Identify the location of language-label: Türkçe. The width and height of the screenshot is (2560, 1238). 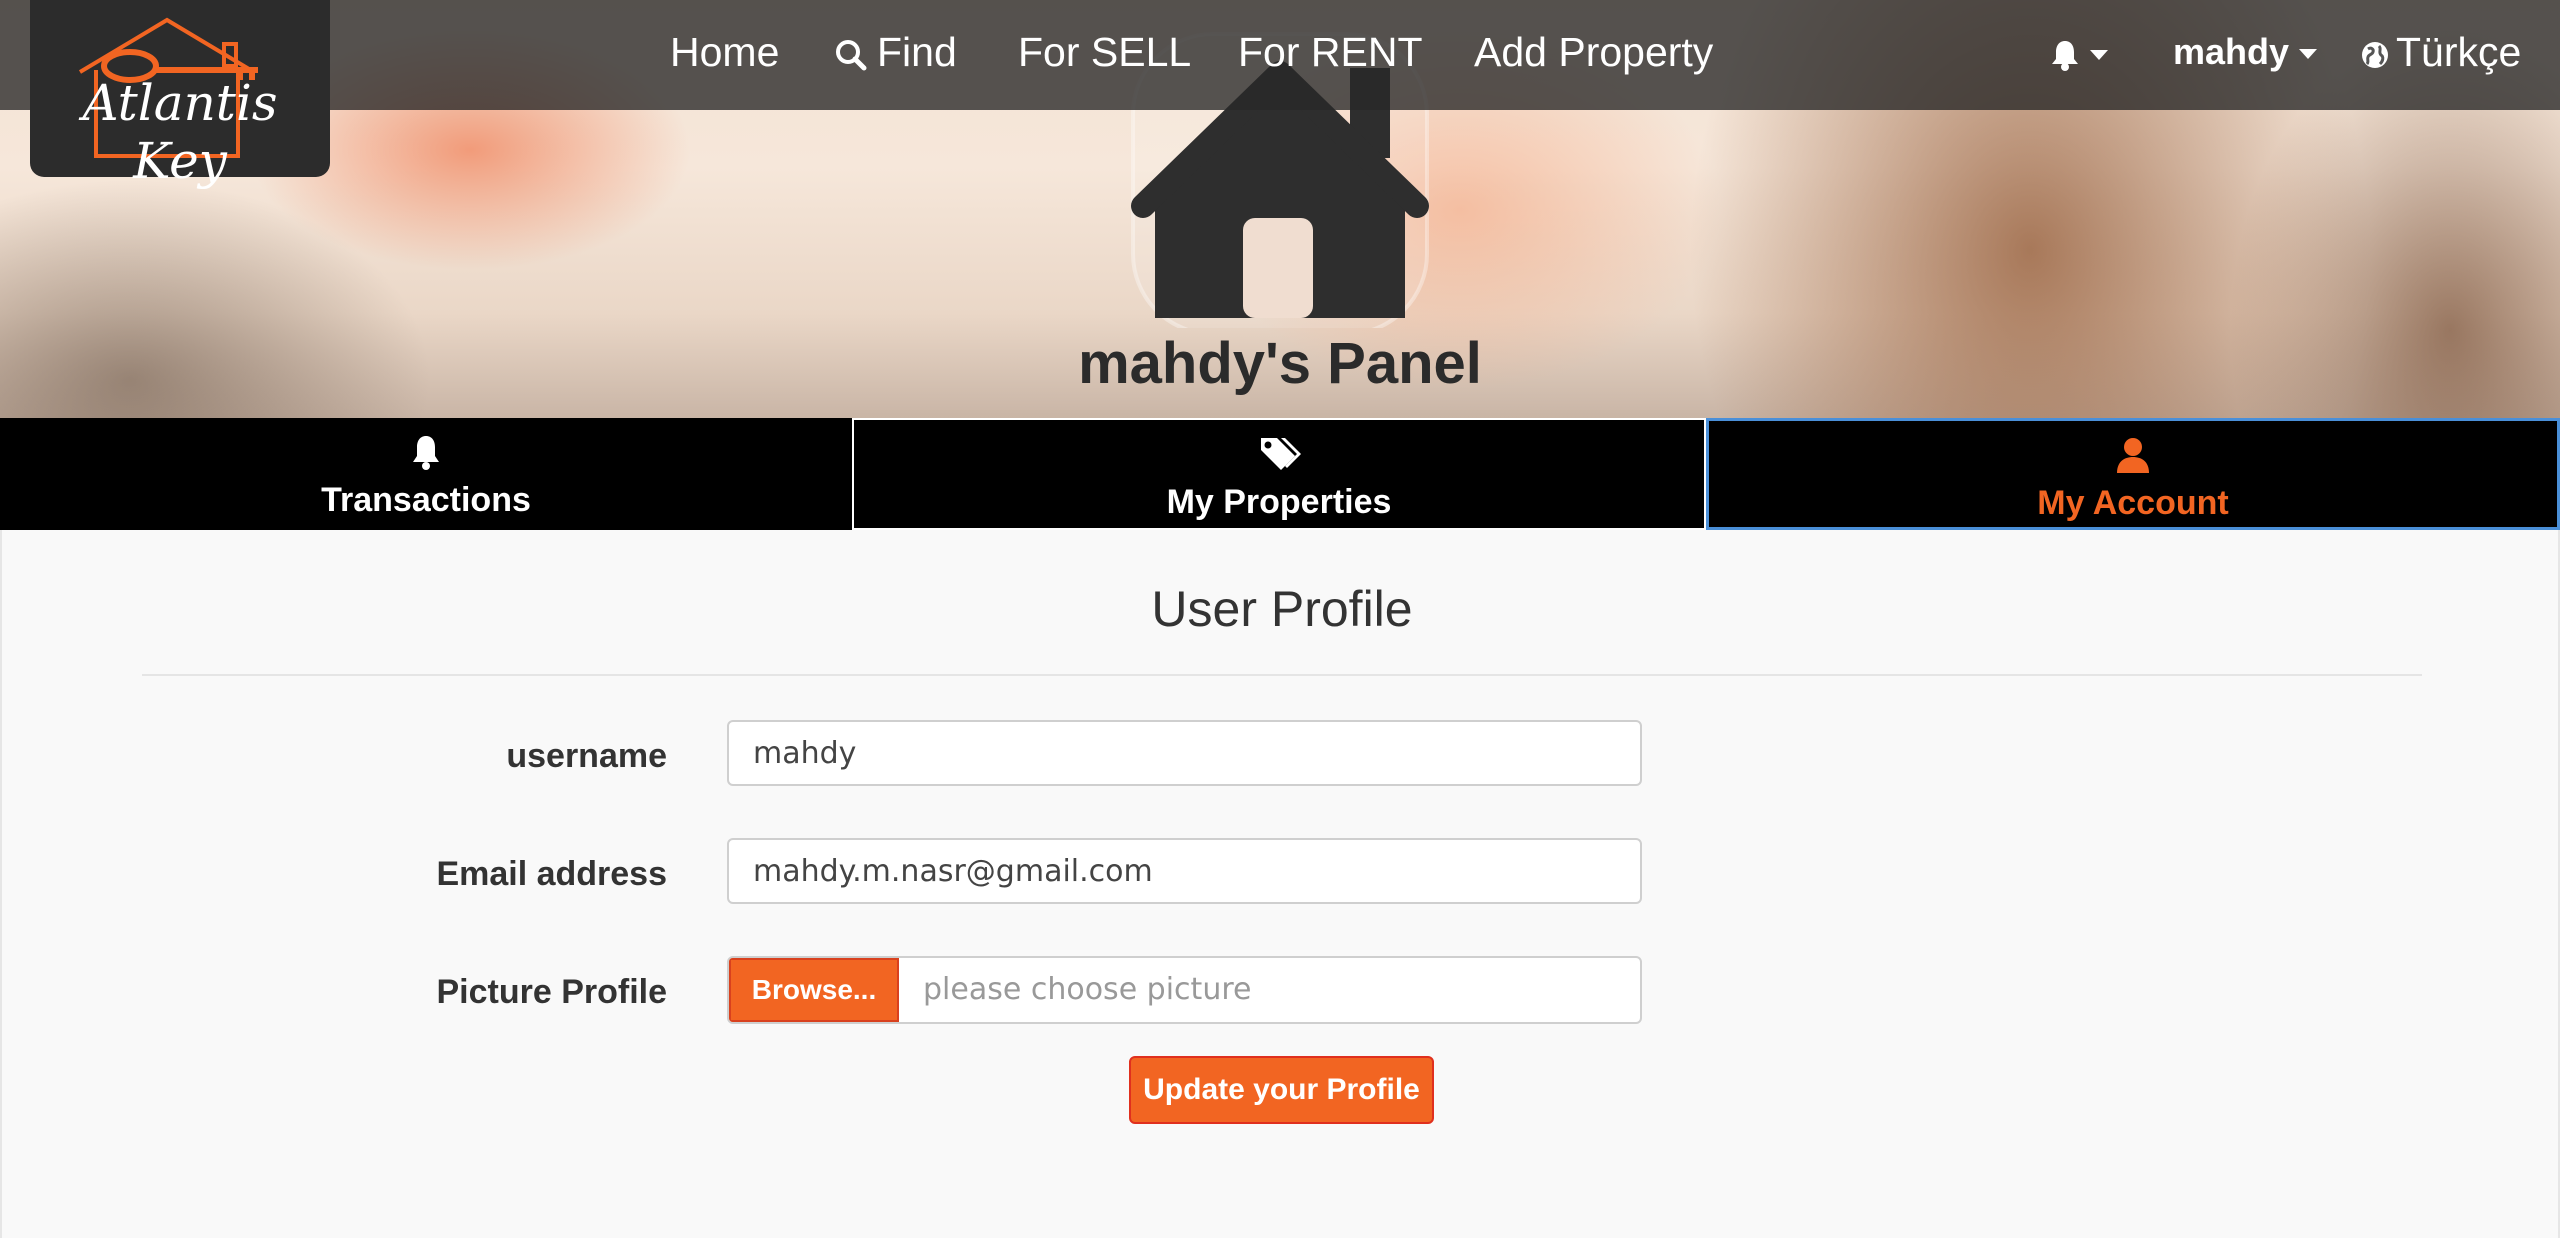
(2459, 52).